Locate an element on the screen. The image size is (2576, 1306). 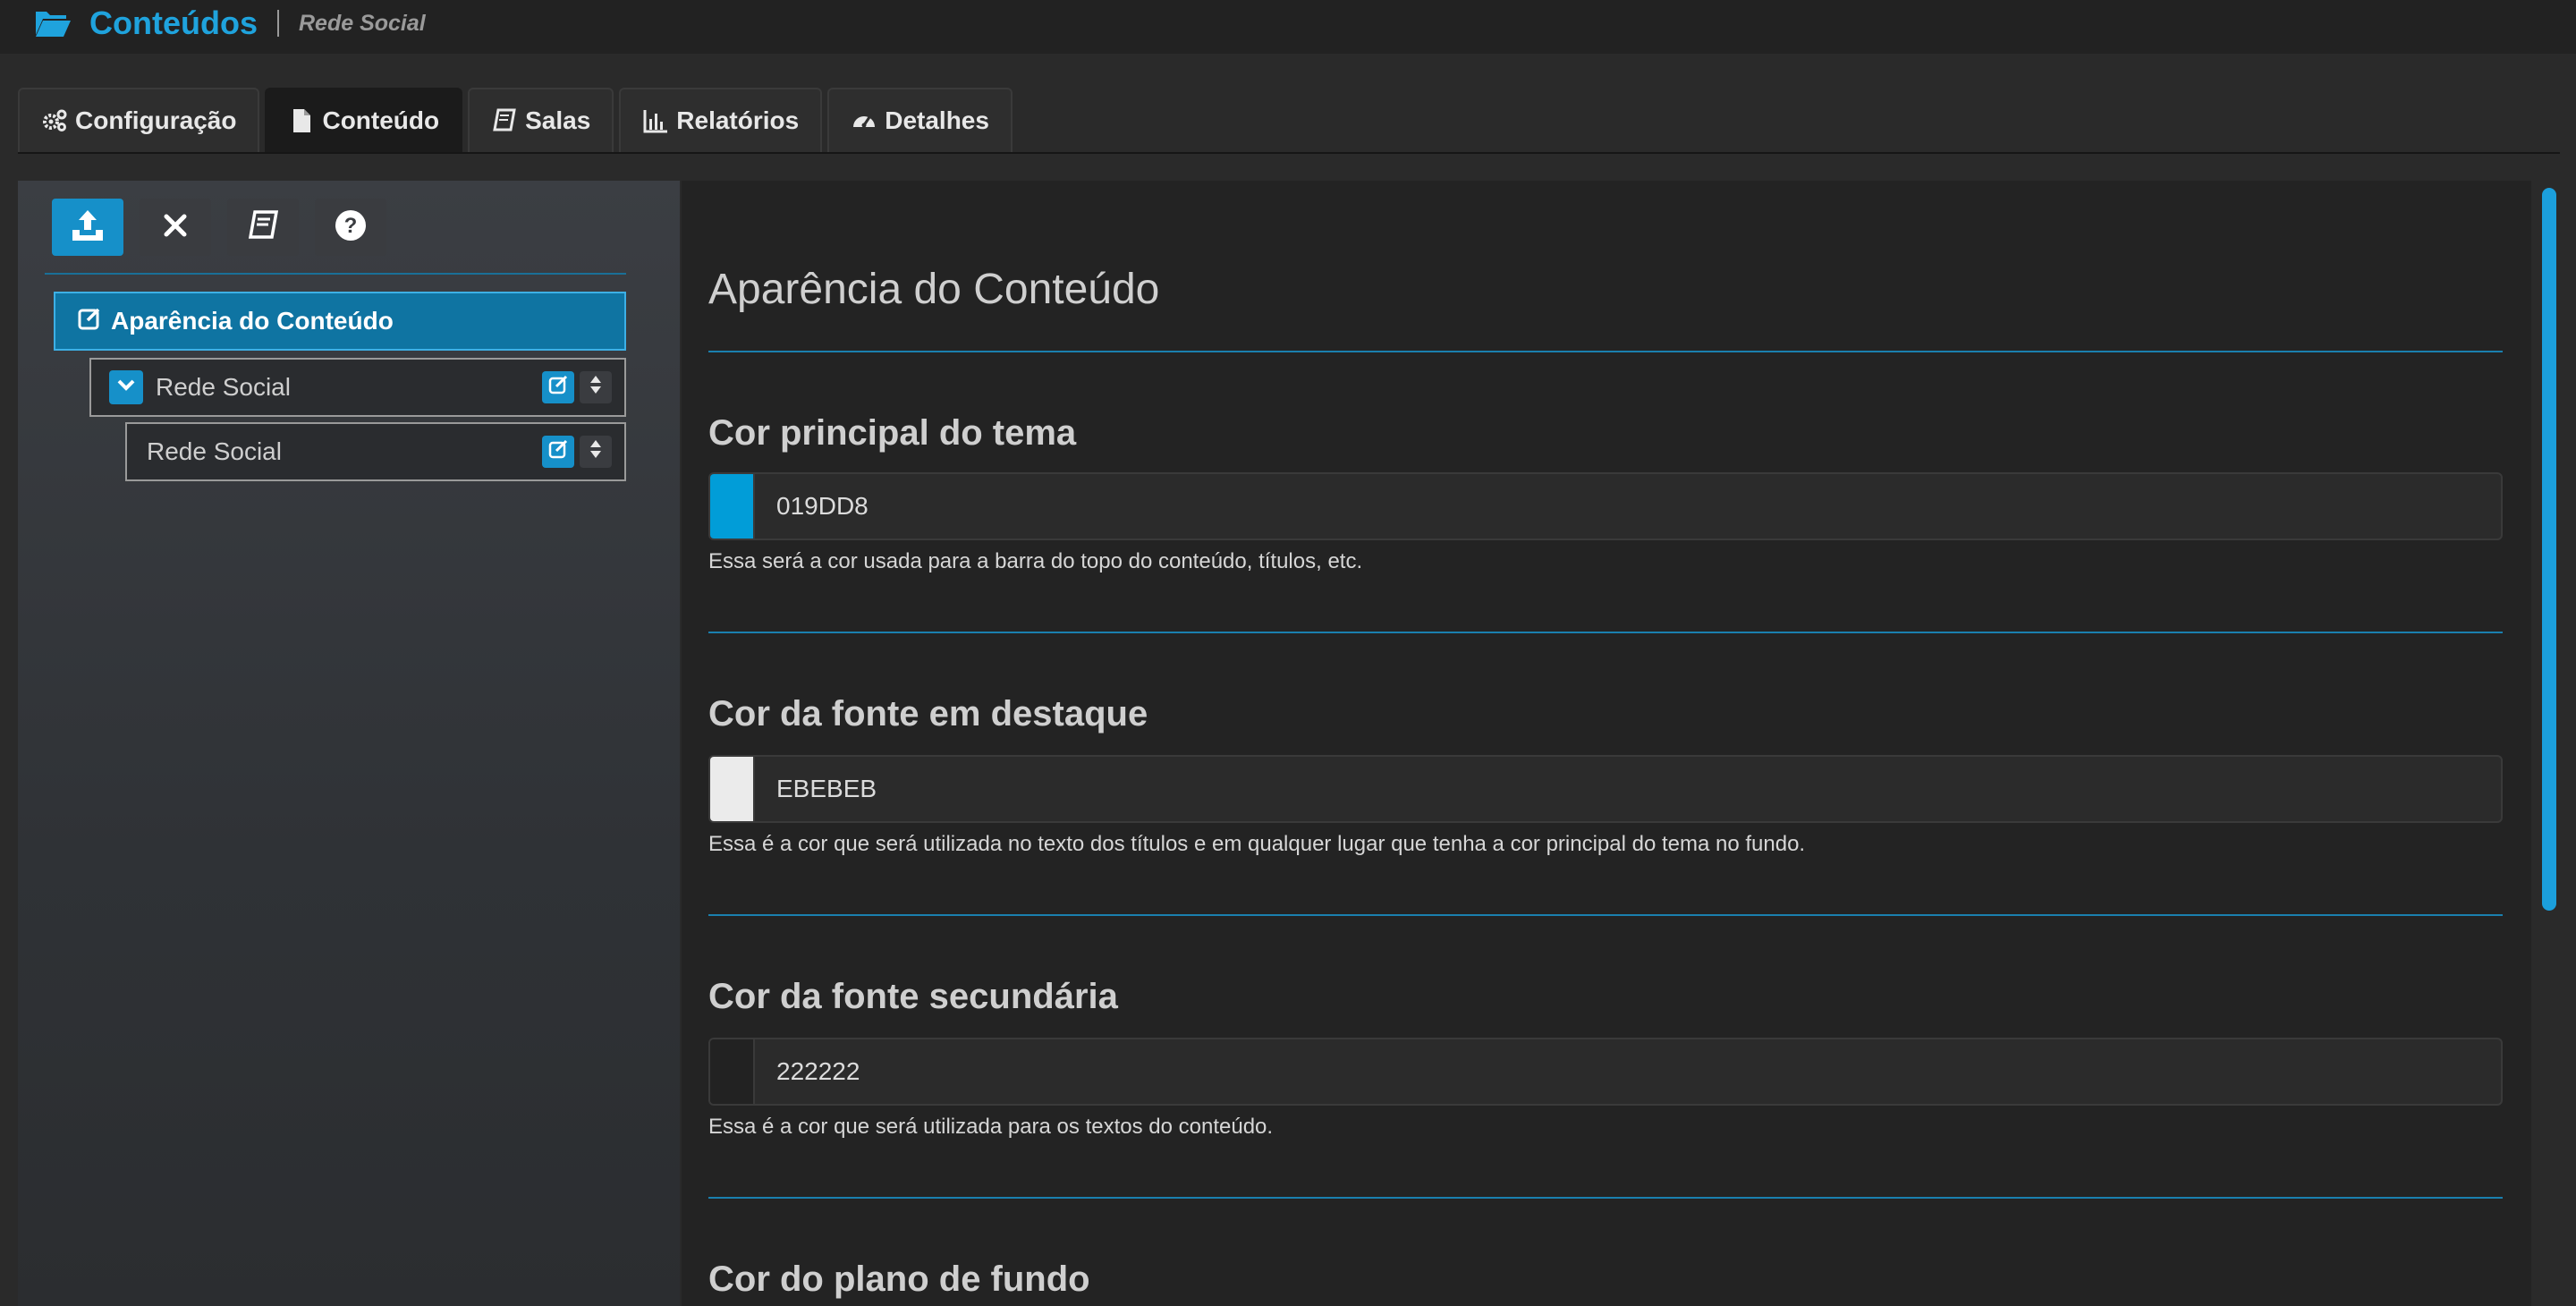
tab-label: Configuração is located at coordinates (156, 120).